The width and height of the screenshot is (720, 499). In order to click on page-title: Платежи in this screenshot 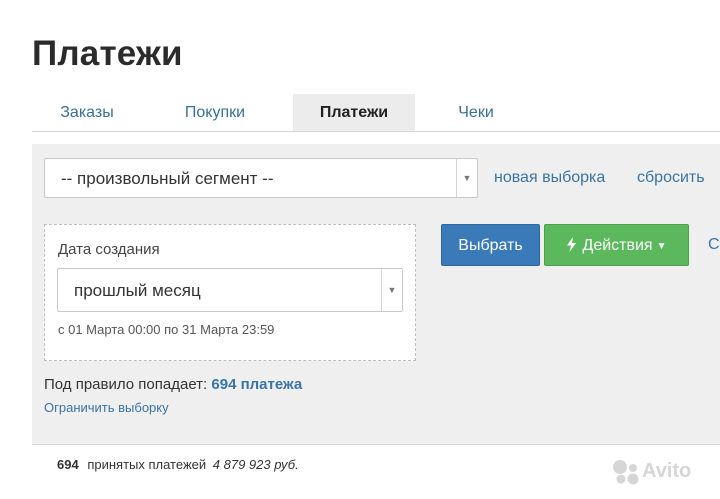, I will do `click(107, 53)`.